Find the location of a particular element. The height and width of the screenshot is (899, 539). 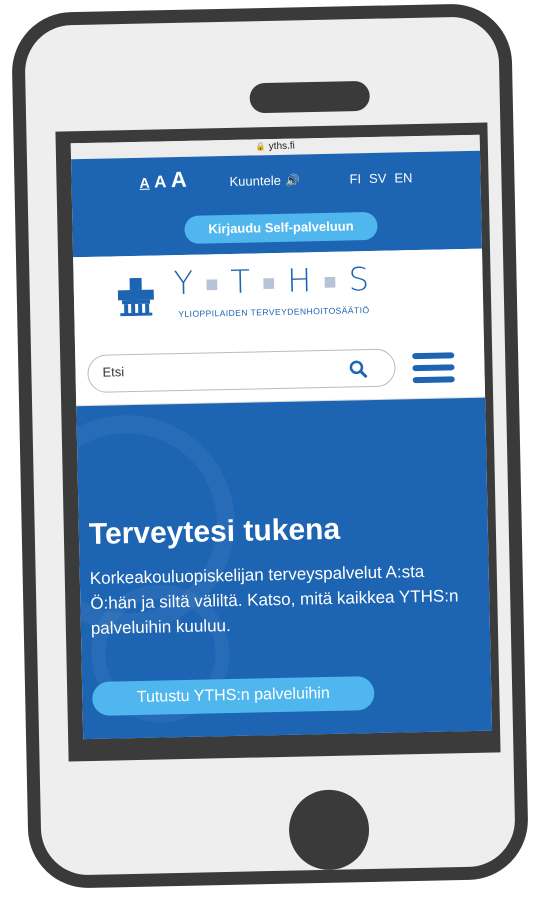

search-row: Etsi is located at coordinates (280, 371).